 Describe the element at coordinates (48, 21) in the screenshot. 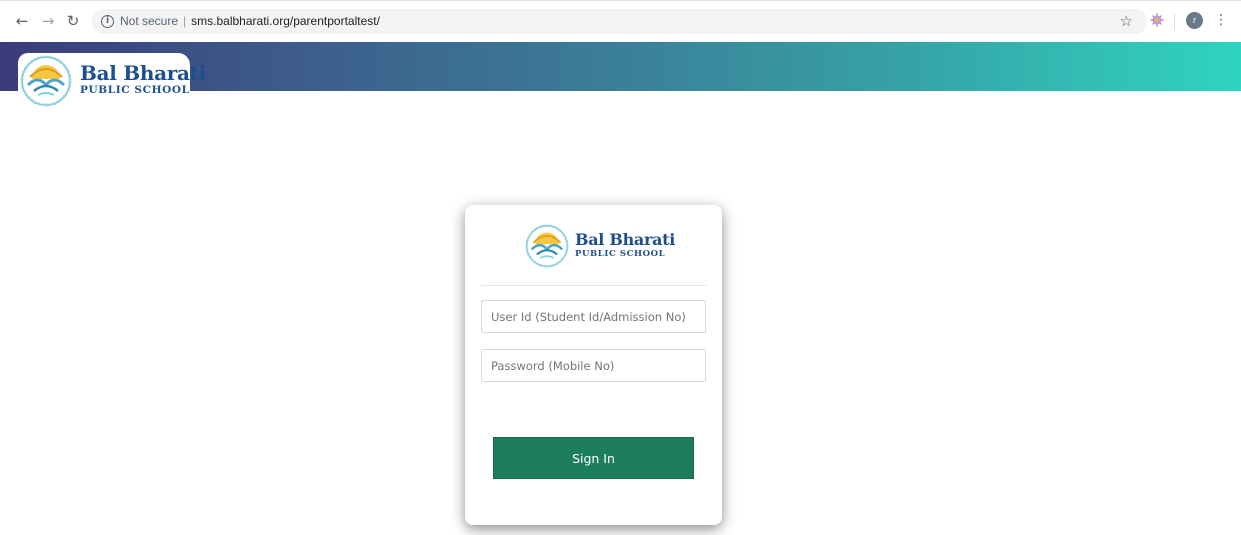

I see `forward-arrow-icon: →` at that location.